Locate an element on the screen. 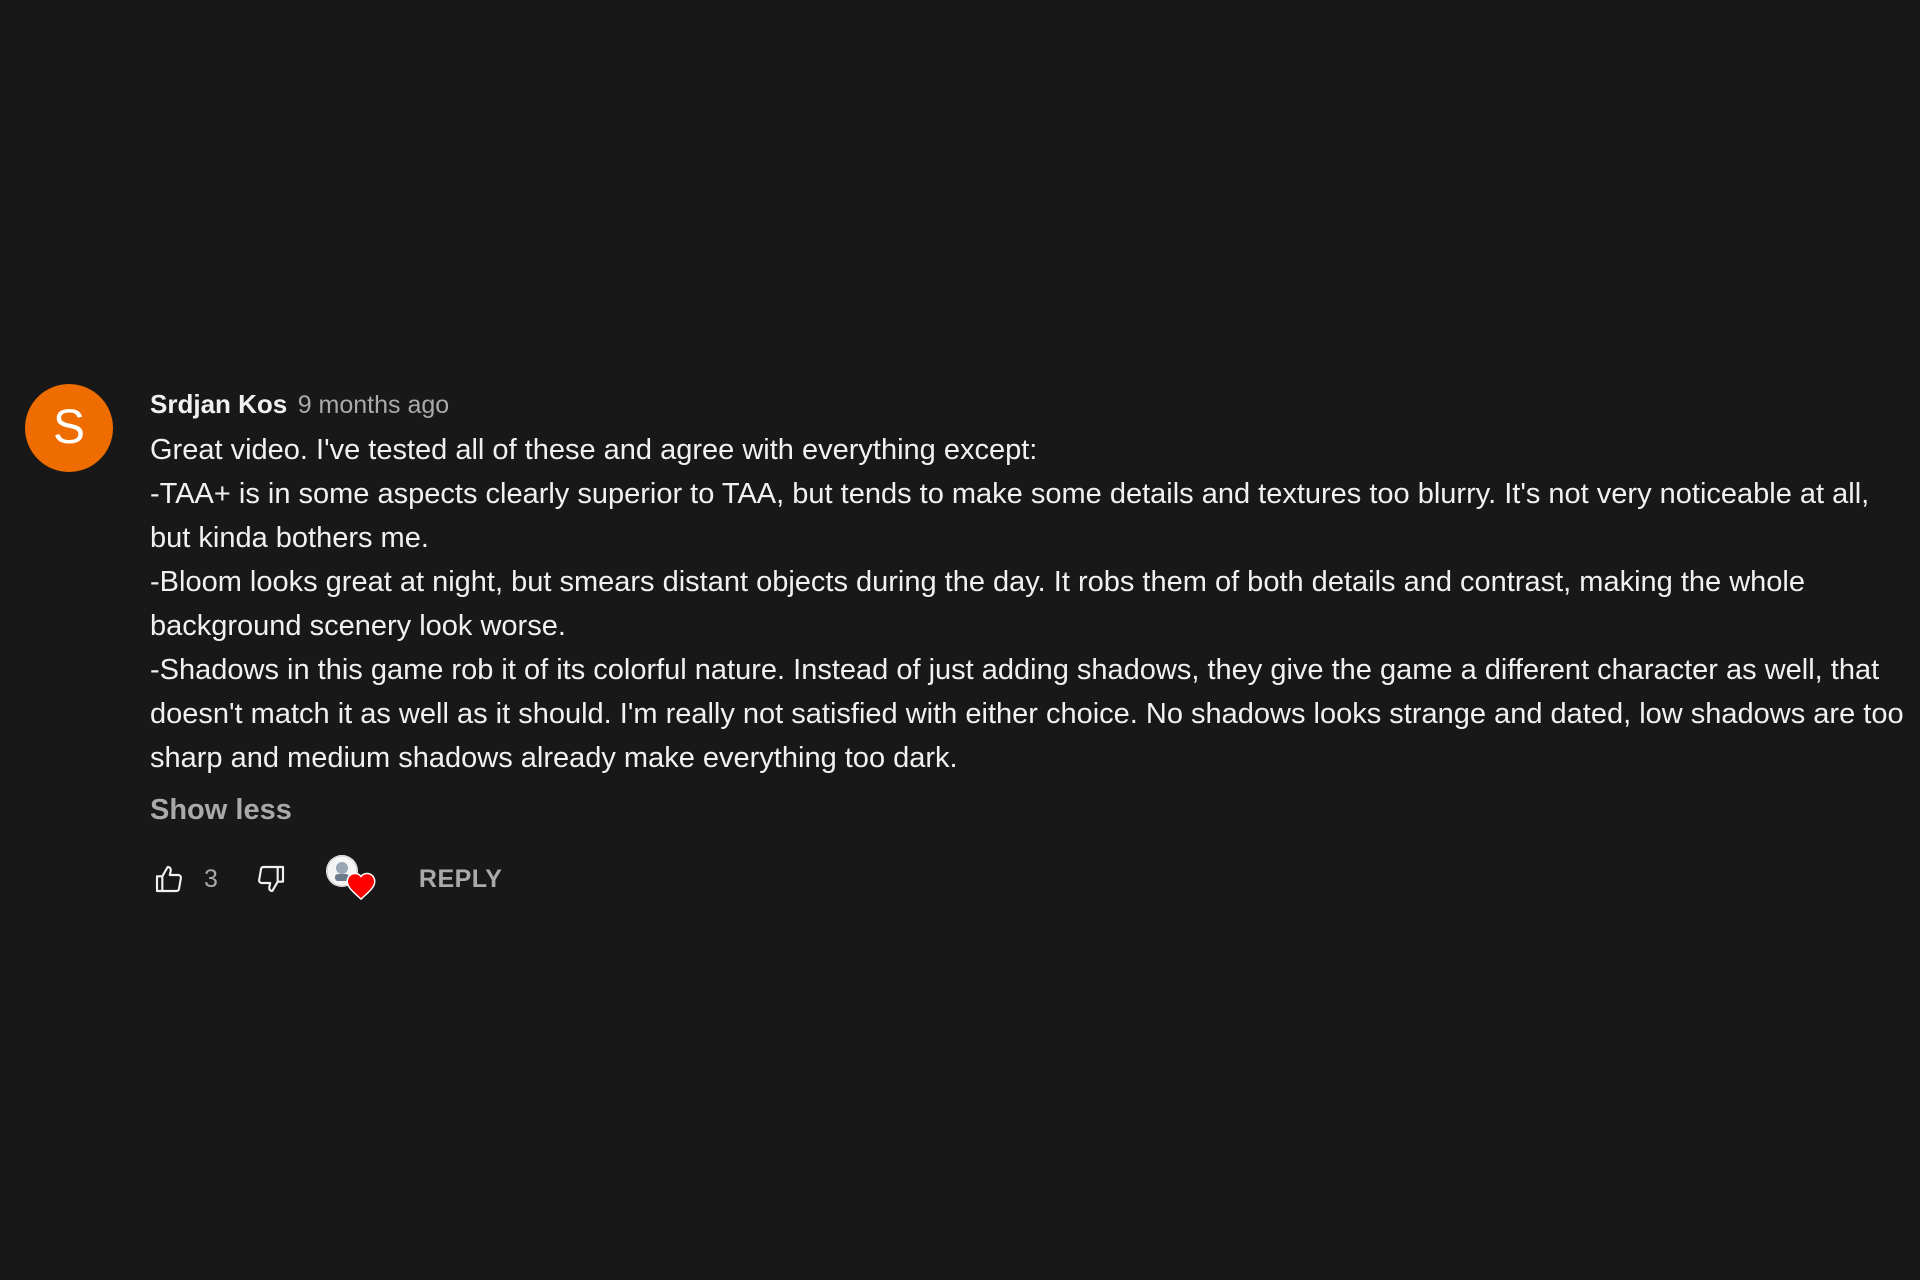  show-less-button: Show less is located at coordinates (221, 810).